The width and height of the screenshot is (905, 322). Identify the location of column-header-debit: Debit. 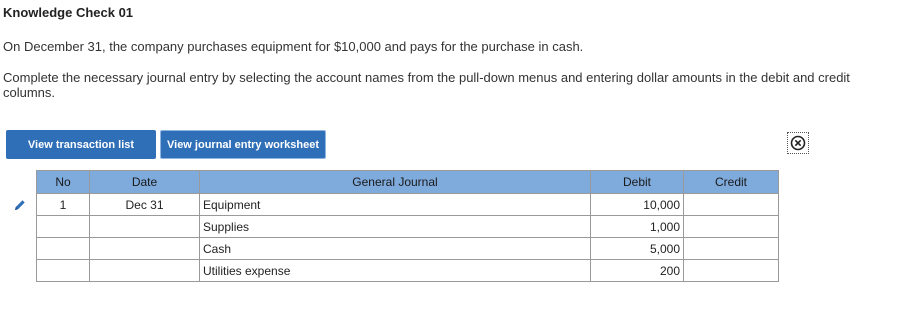
(637, 182).